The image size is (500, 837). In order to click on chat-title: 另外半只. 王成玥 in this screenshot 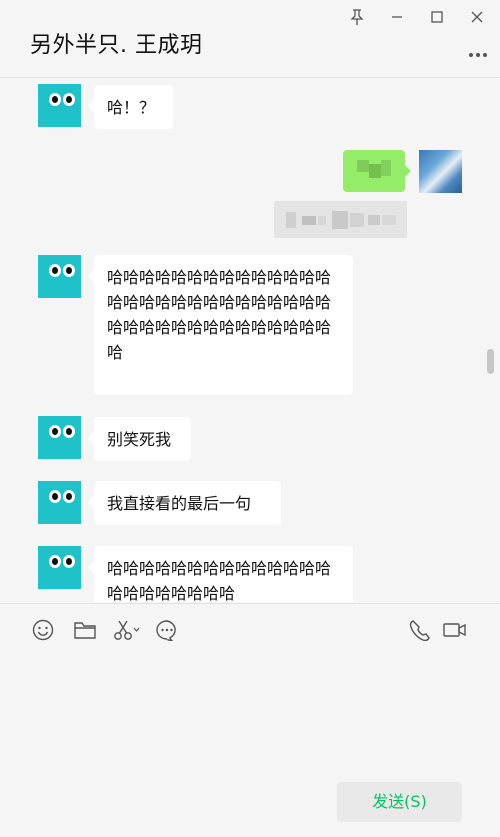, I will do `click(116, 45)`.